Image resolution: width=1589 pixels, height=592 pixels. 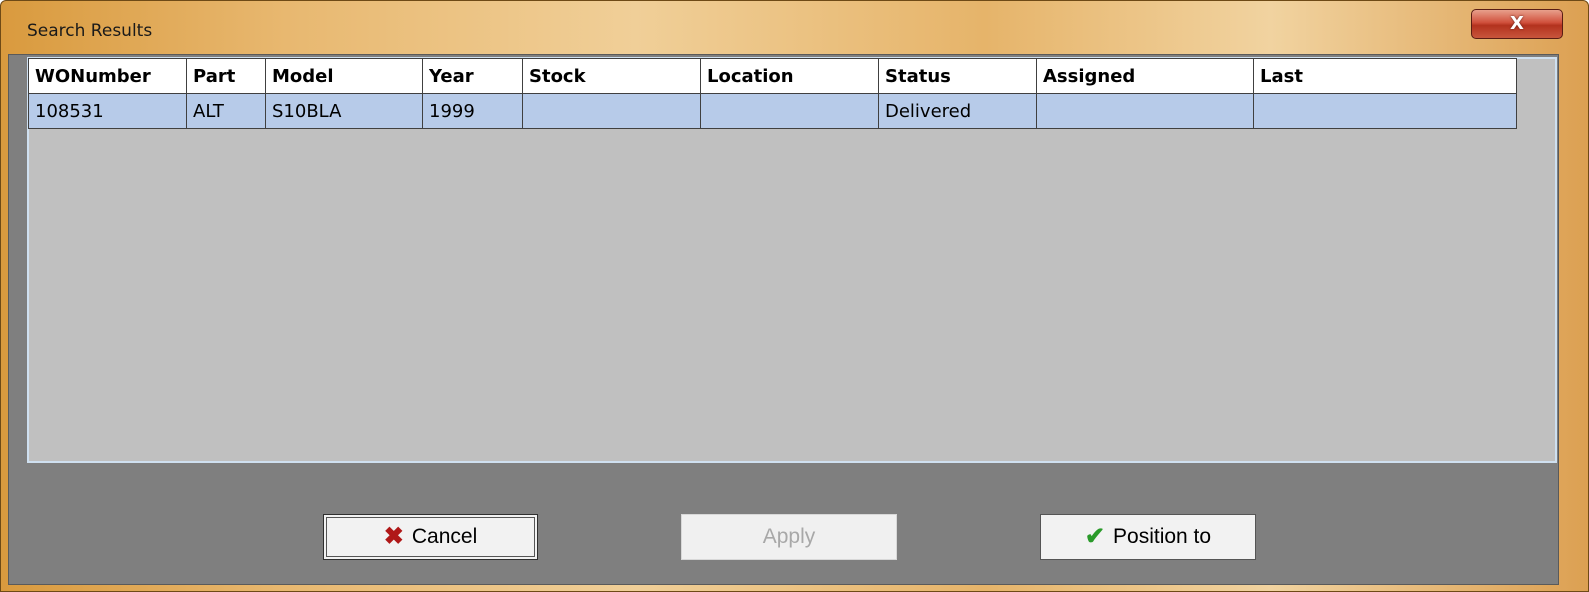 What do you see at coordinates (1145, 111) in the screenshot?
I see `cell-assigned` at bounding box center [1145, 111].